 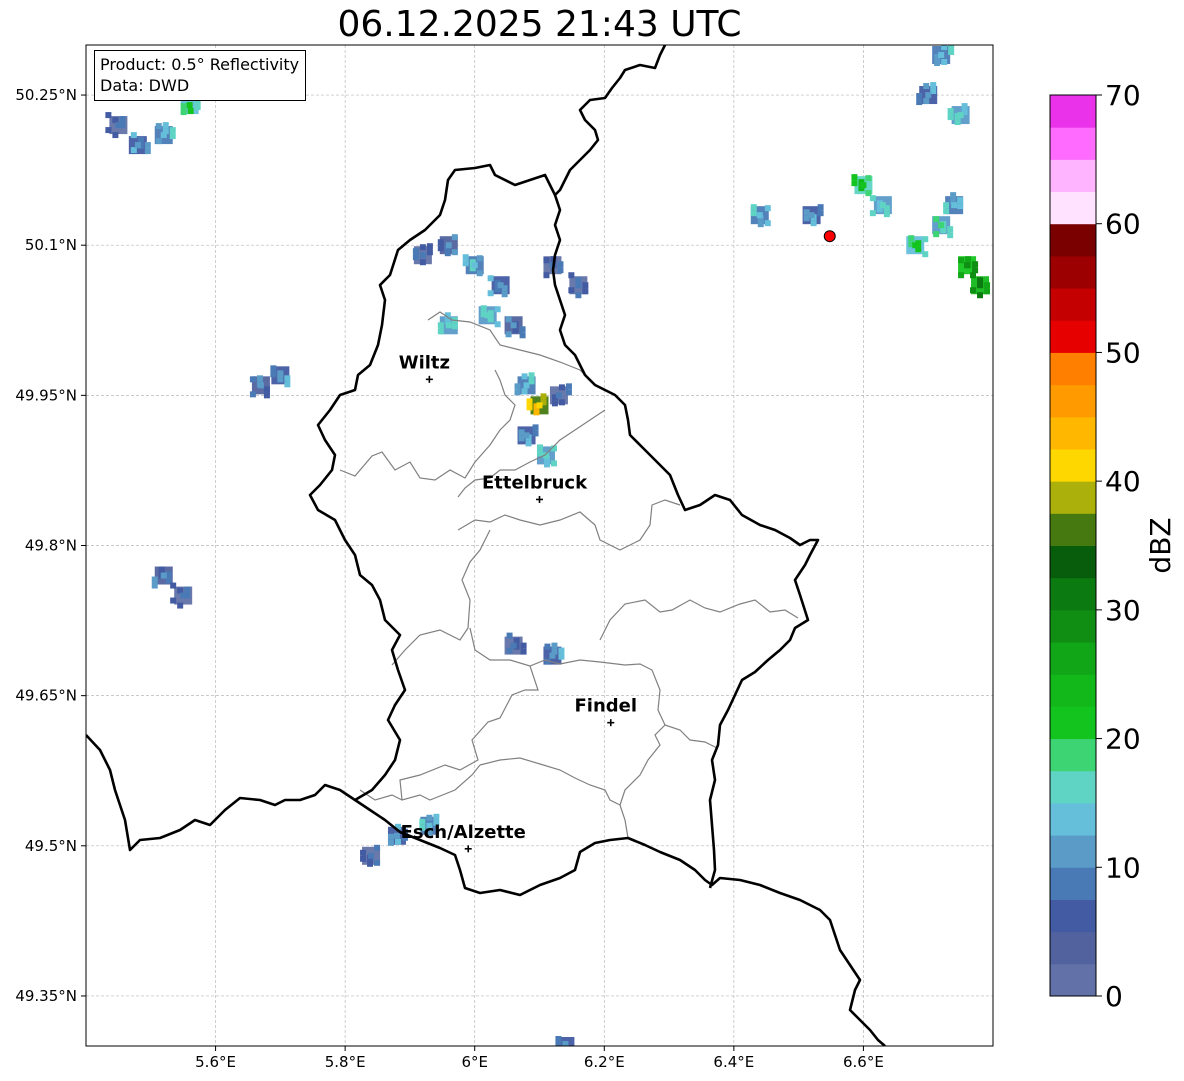 What do you see at coordinates (1160, 545) in the screenshot?
I see `colorbar-label: dBZ` at bounding box center [1160, 545].